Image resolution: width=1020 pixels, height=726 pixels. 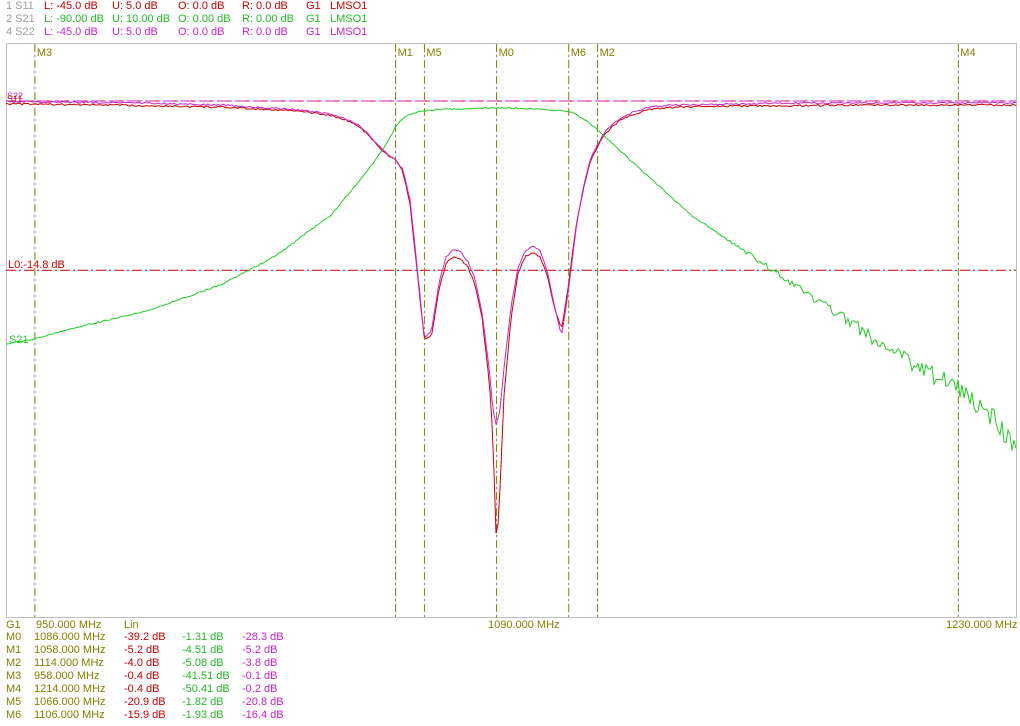 What do you see at coordinates (511, 689) in the screenshot?
I see `marker-row-m4: M4 1214.000 MHz -0.4 dB -50.41 dB -0.2 dB` at bounding box center [511, 689].